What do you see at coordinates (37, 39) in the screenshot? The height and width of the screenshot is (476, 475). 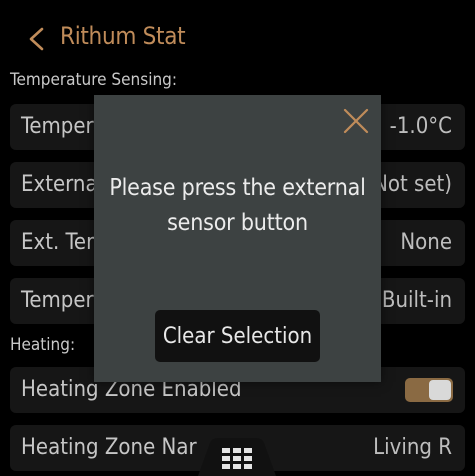 I see `chevron-left-icon` at bounding box center [37, 39].